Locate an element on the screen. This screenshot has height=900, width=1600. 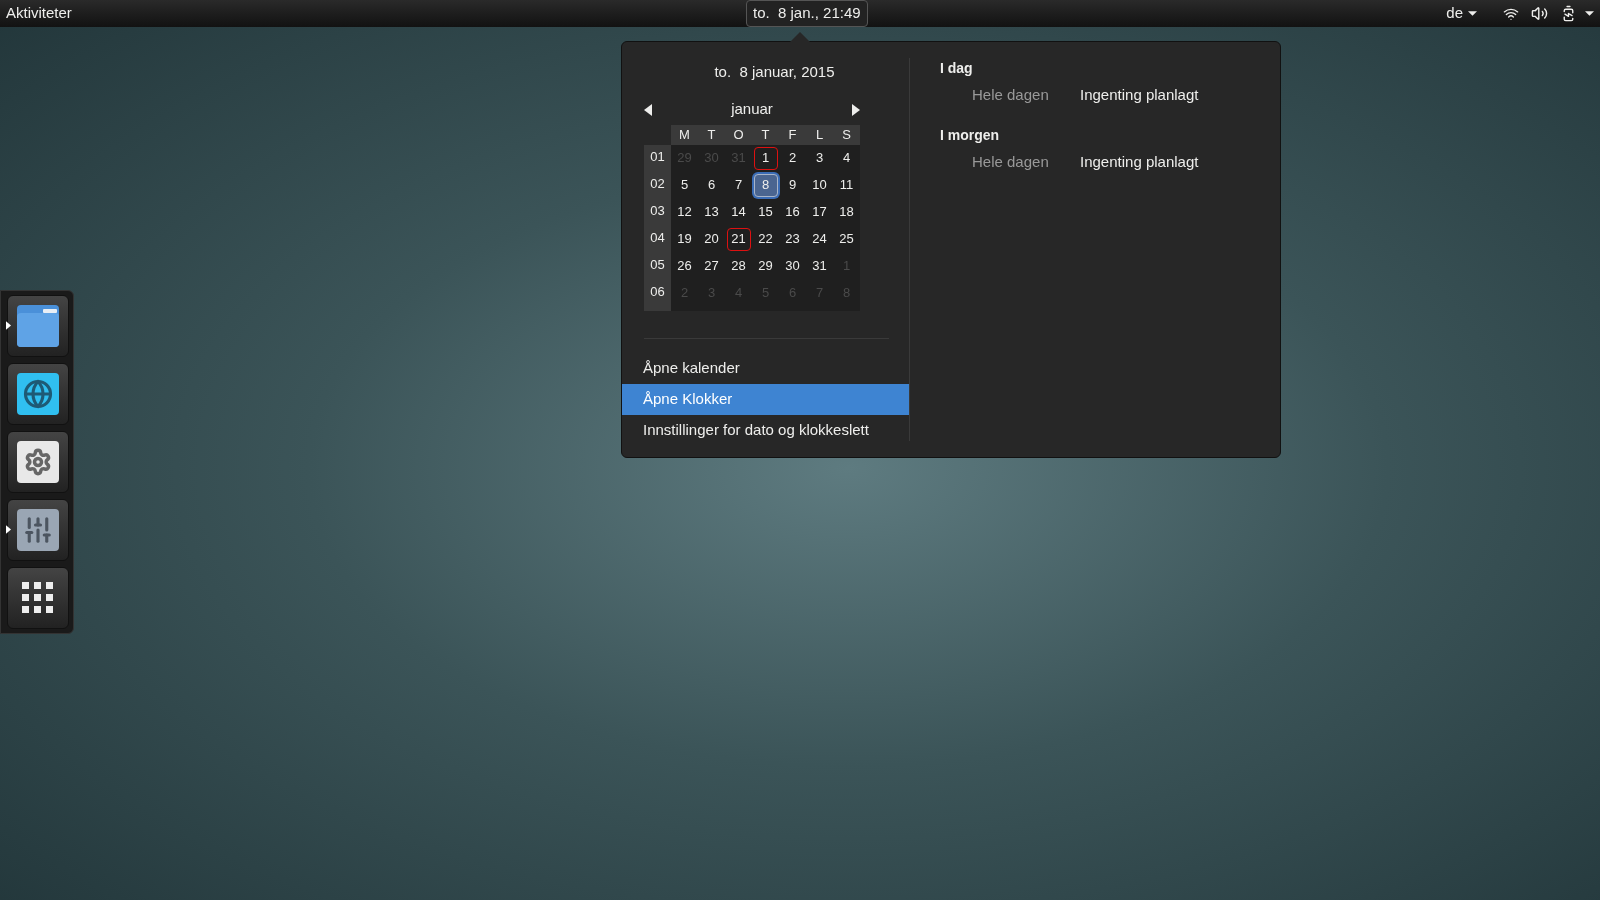
sliders-icon is located at coordinates (38, 530).